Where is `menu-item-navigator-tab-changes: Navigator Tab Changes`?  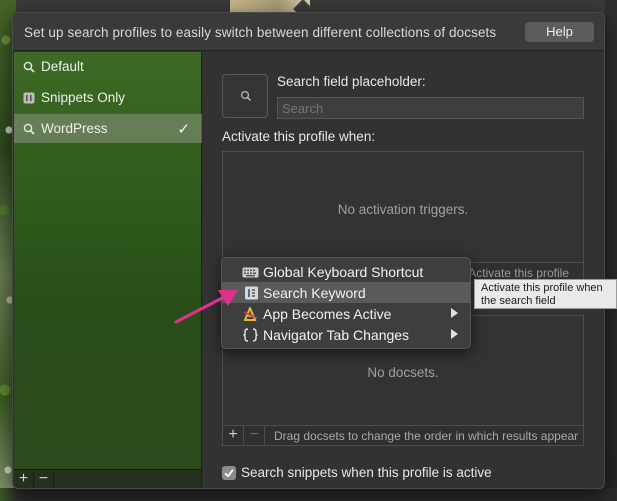
menu-item-navigator-tab-changes: Navigator Tab Changes is located at coordinates (346, 334).